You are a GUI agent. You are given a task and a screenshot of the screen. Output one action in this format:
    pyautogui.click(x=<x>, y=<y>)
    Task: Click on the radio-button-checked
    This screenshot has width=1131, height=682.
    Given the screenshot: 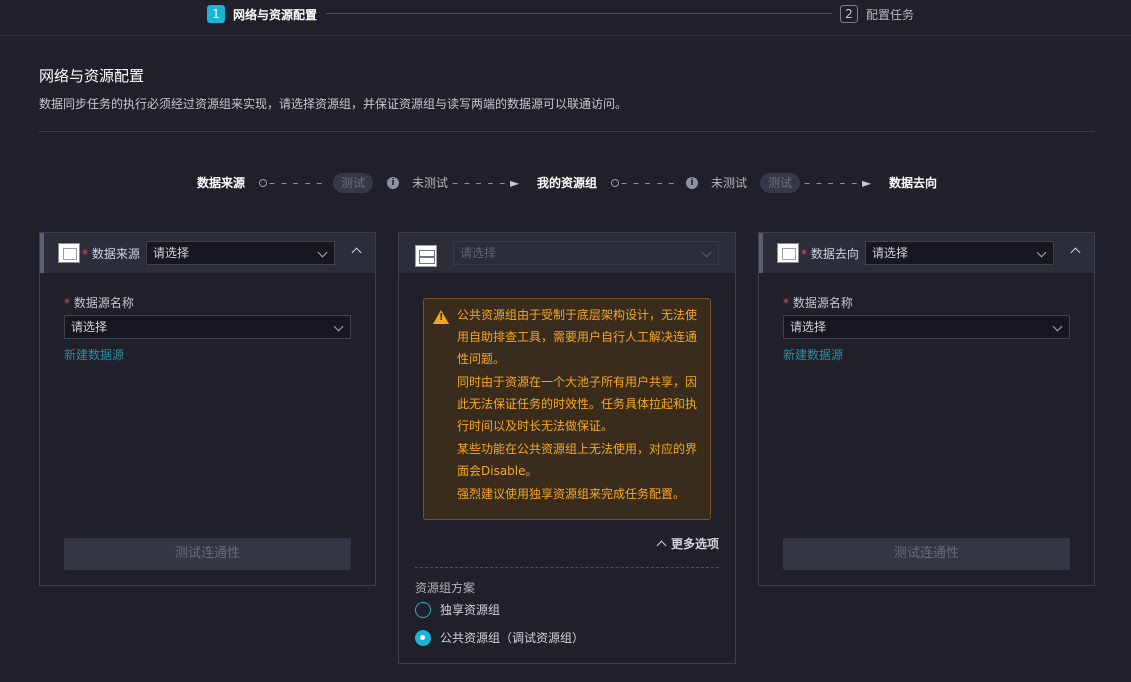 What is the action you would take?
    pyautogui.click(x=423, y=637)
    